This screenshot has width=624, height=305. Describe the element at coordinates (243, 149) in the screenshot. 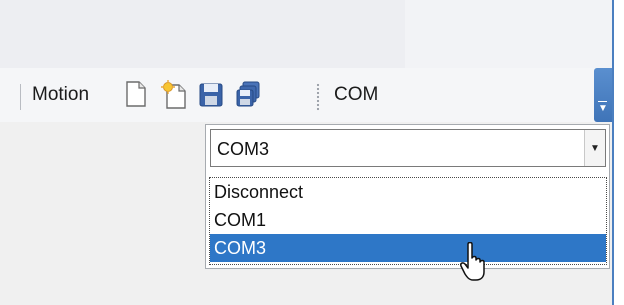

I see `combo-selected-value: COM3` at that location.